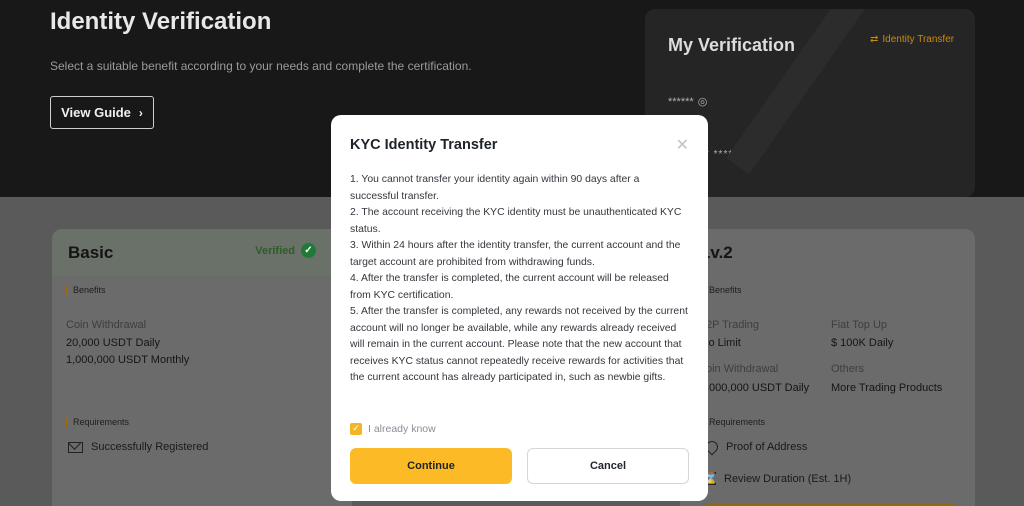 The width and height of the screenshot is (1024, 506). I want to click on fiat-top-up-label: Fiat Top Up, so click(859, 325).